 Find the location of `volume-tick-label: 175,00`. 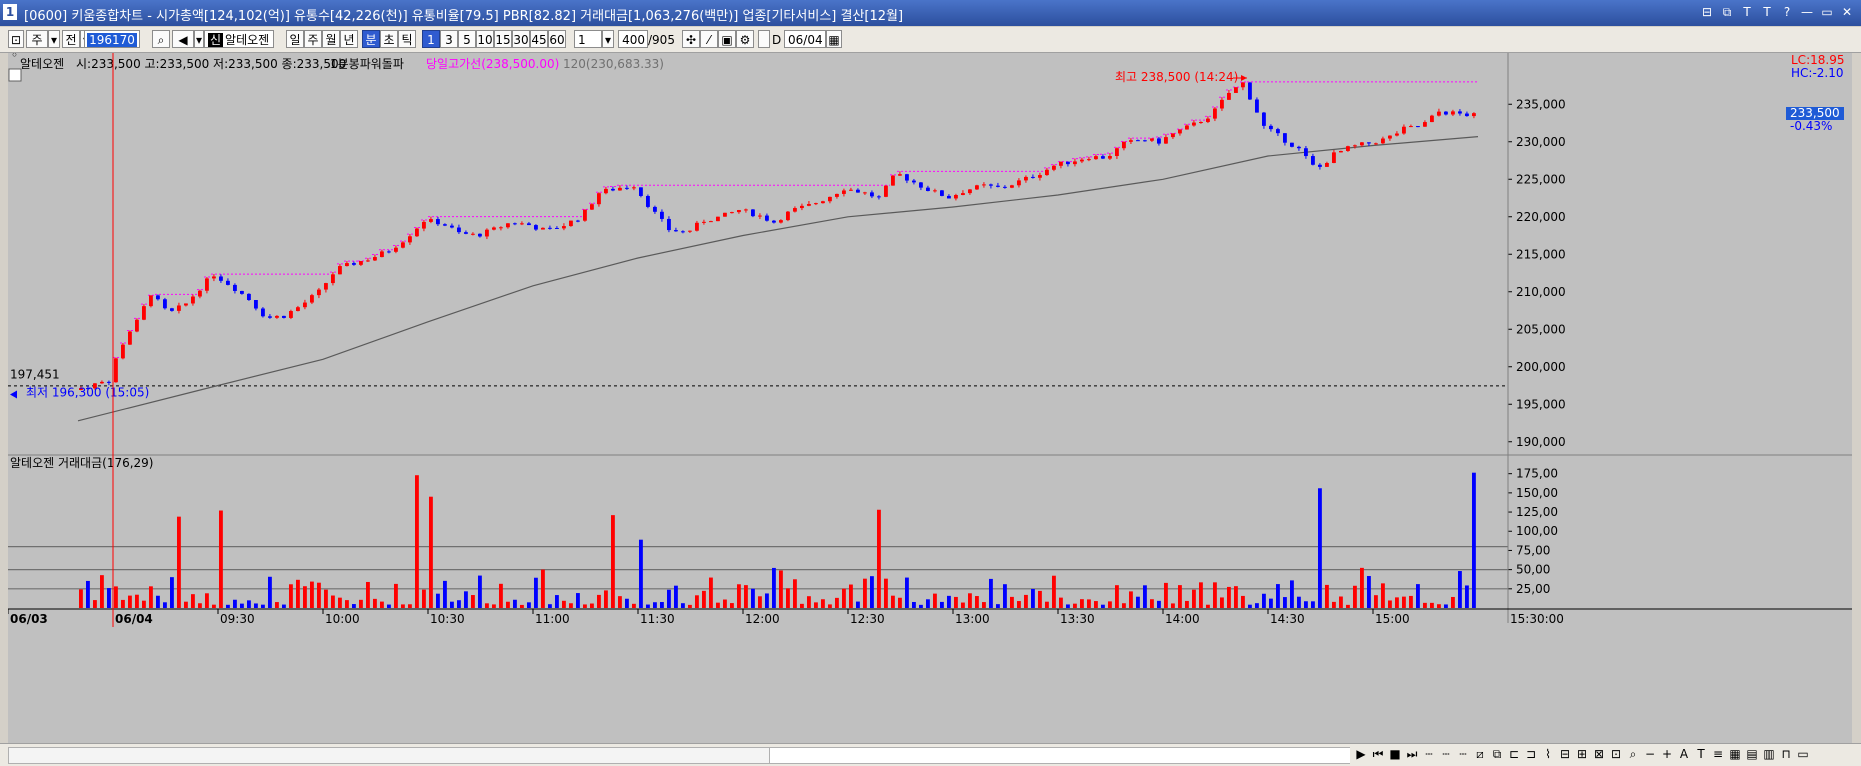

volume-tick-label: 175,00 is located at coordinates (1537, 474).